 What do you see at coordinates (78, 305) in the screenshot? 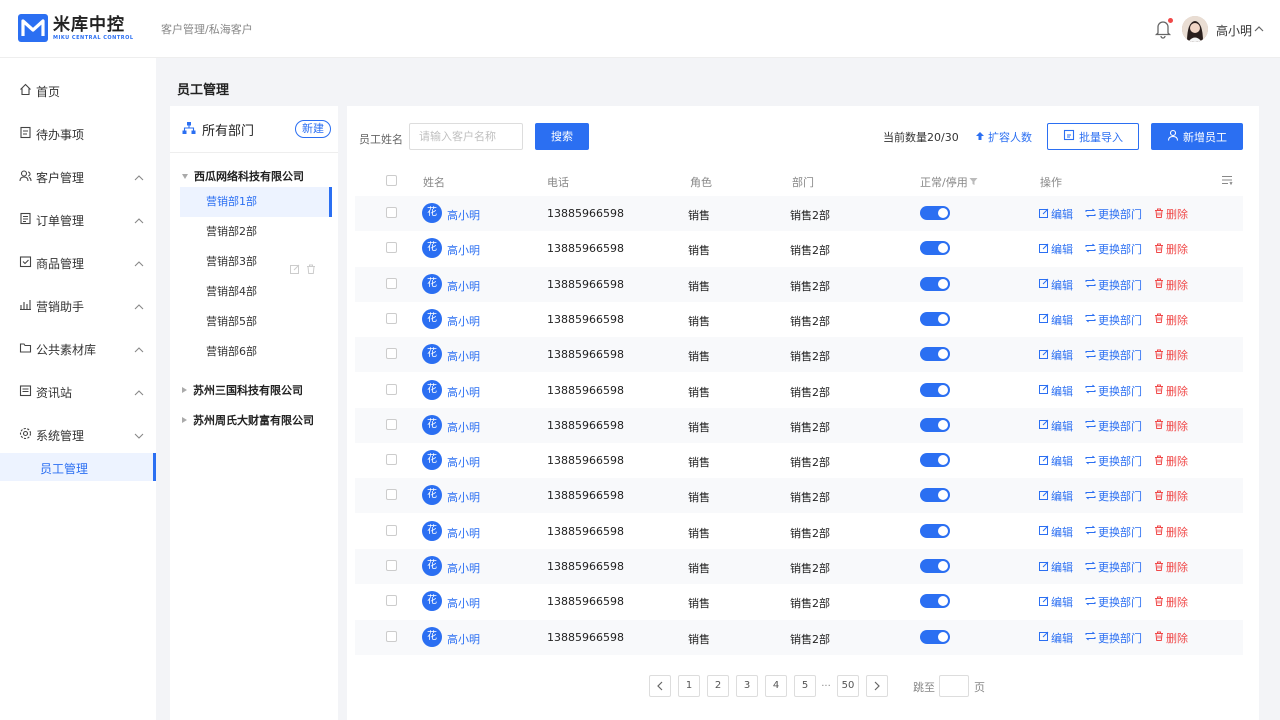
I see `sidebar-item-marketing: 营销助手` at bounding box center [78, 305].